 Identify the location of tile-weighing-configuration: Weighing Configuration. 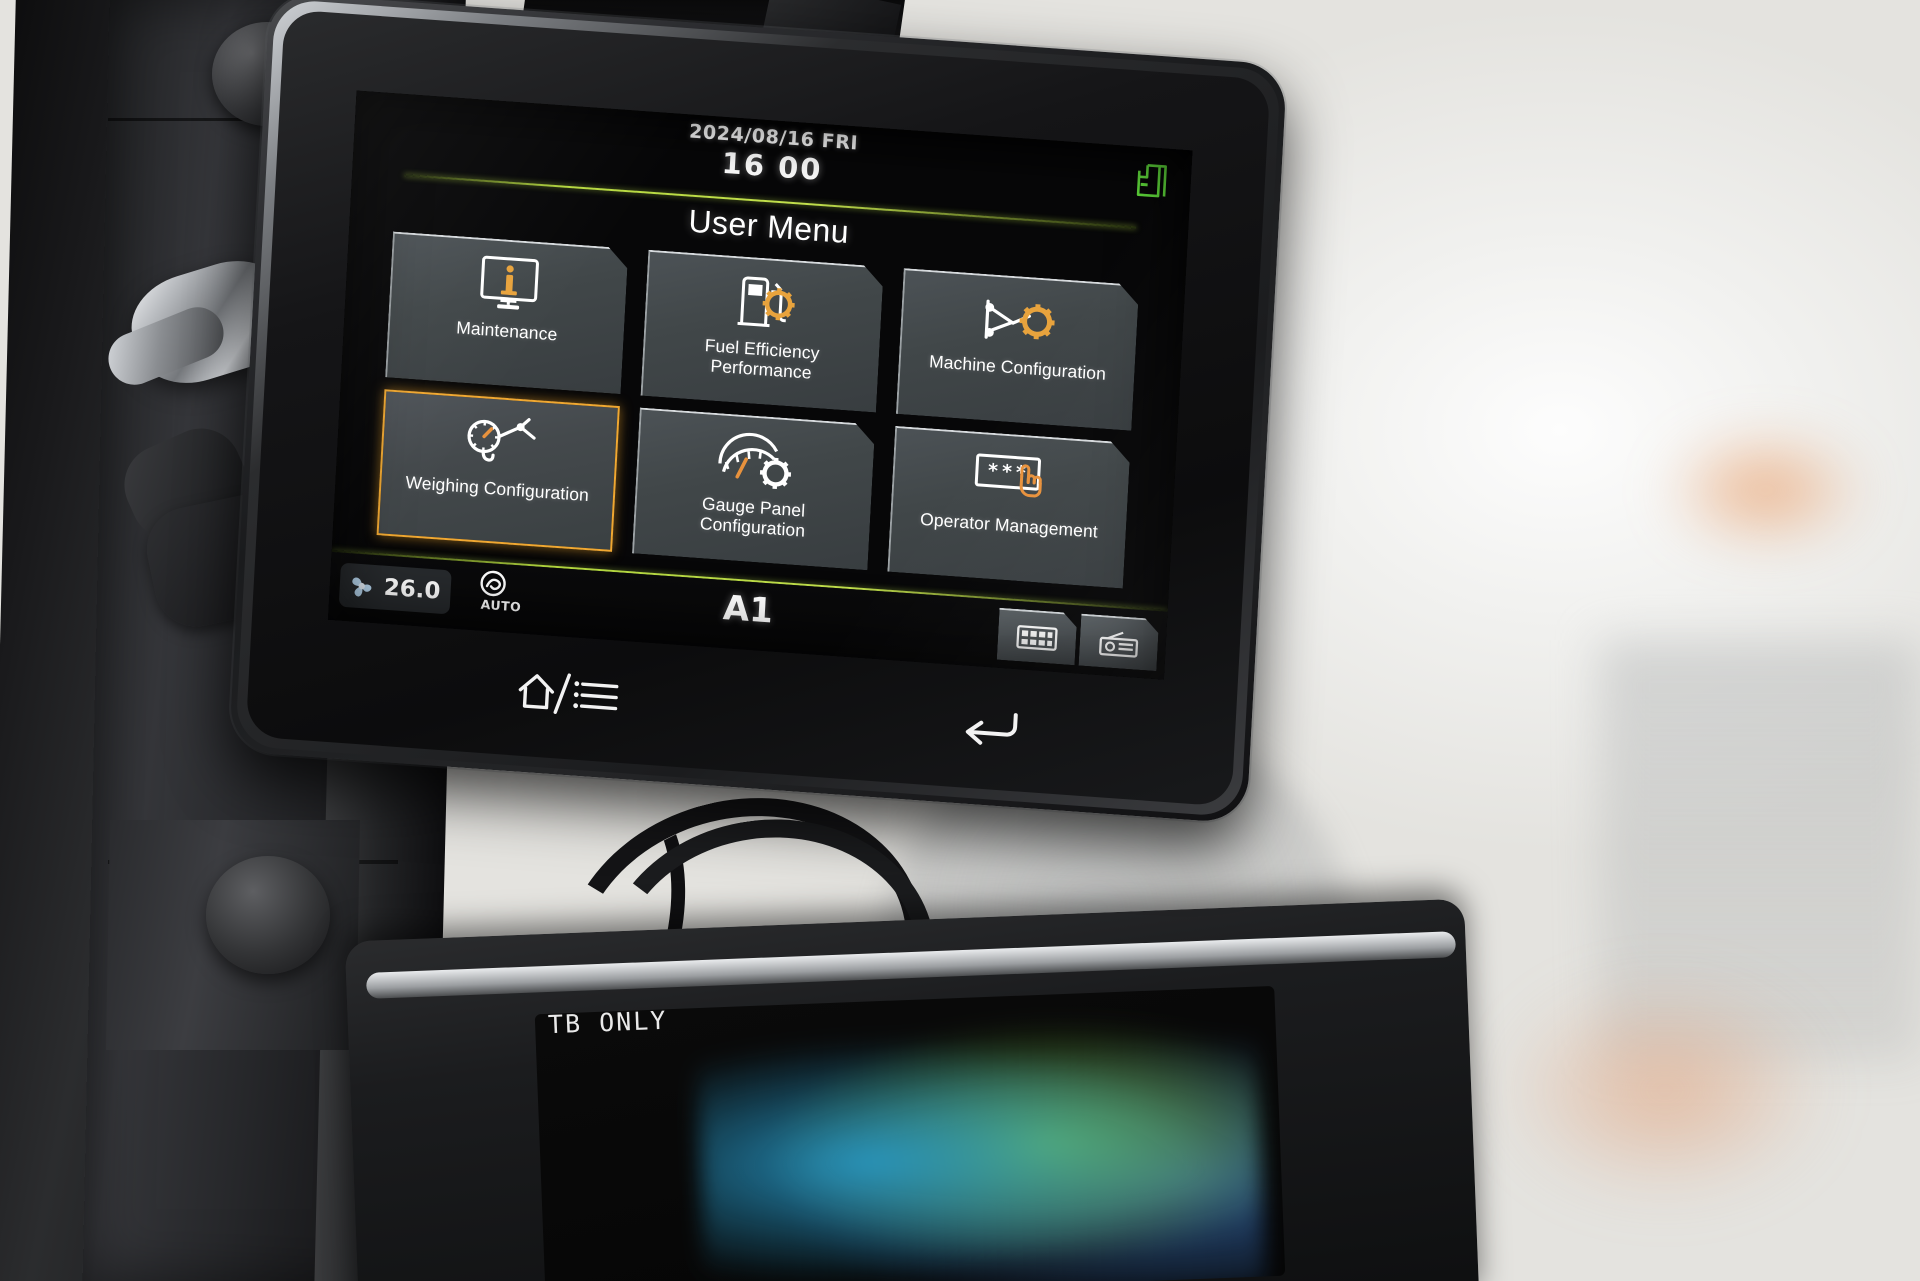
(498, 470).